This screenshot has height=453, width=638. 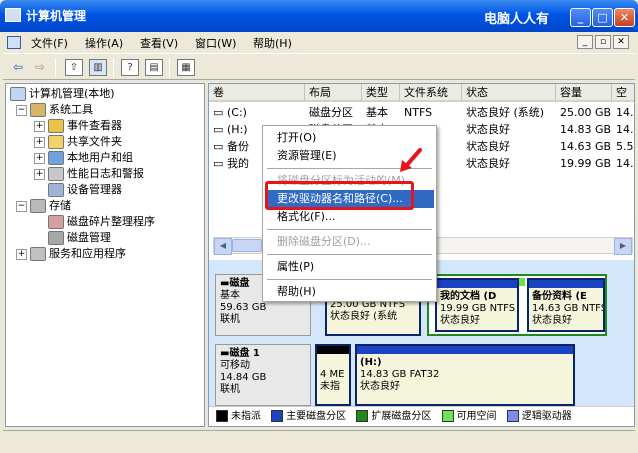 I want to click on properties-icon: ▤, so click(x=154, y=67).